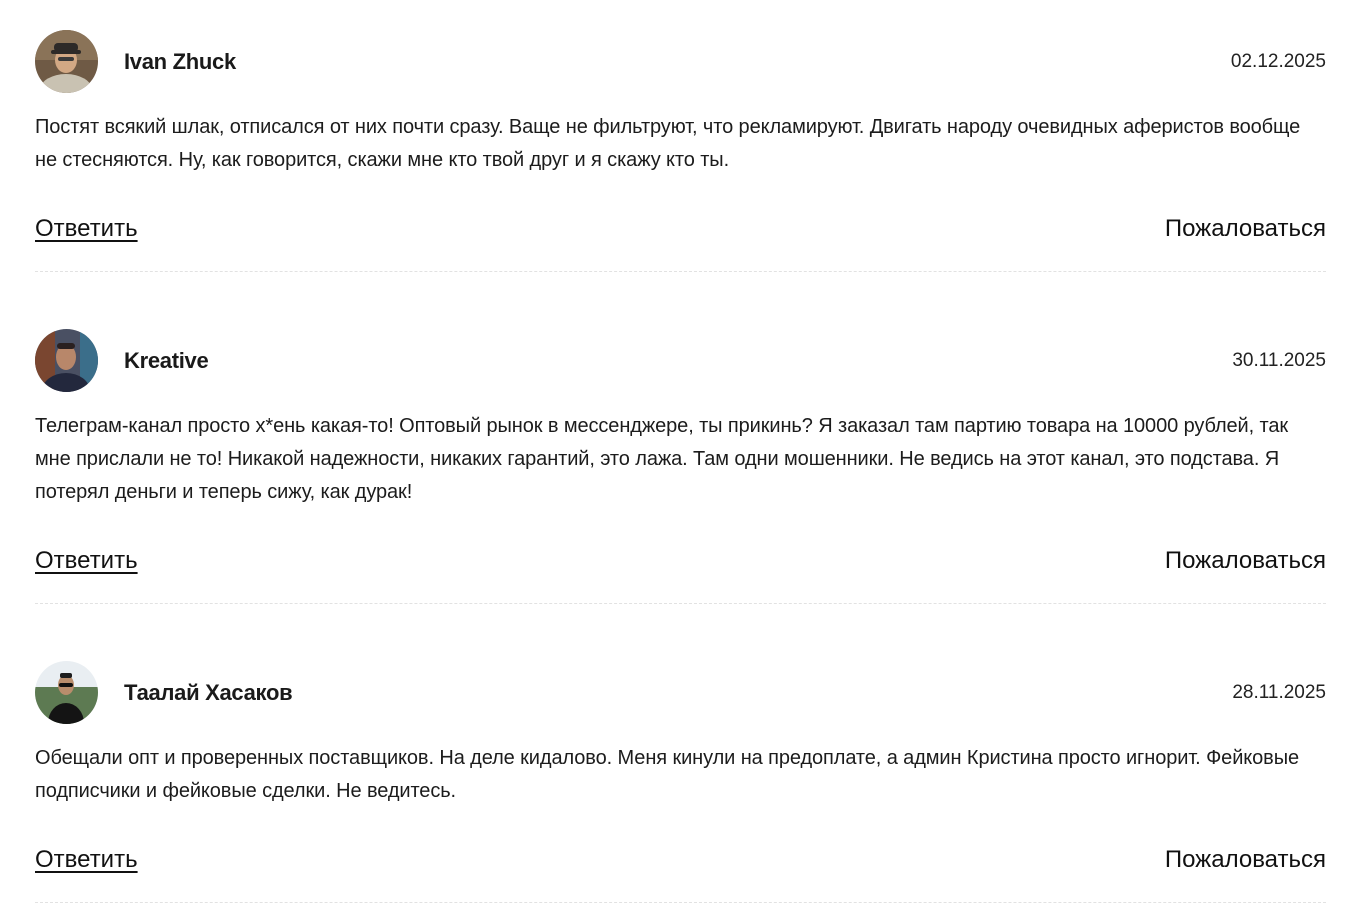 Image resolution: width=1365 pixels, height=908 pixels. I want to click on comment-date: 02.12.2025, so click(1278, 61).